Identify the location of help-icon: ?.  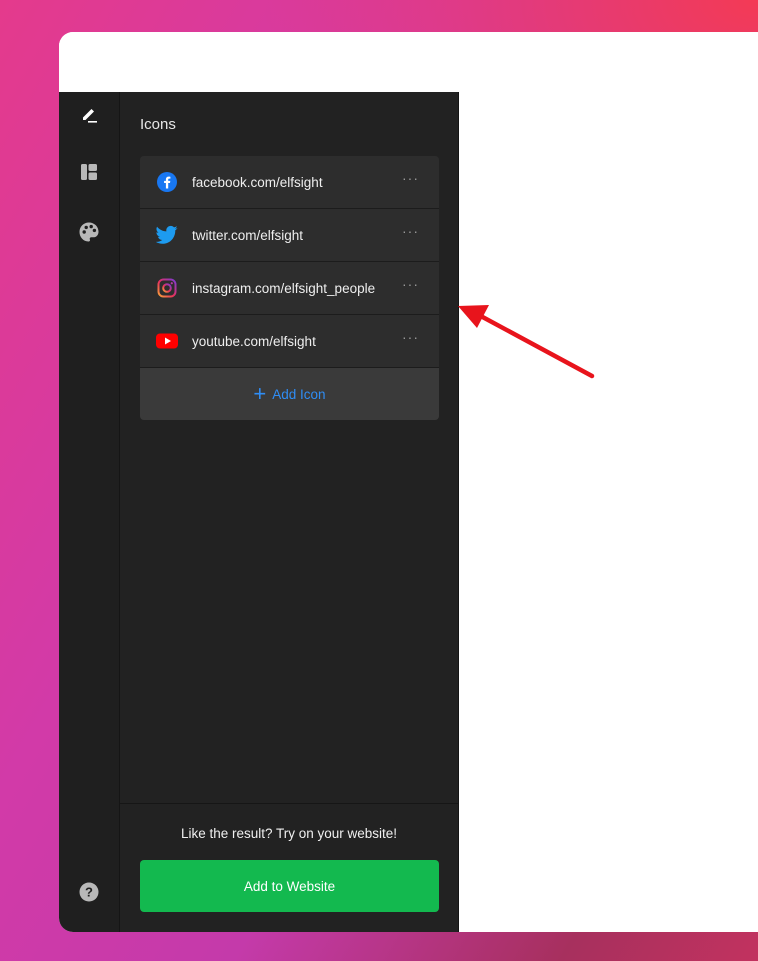
(89, 892).